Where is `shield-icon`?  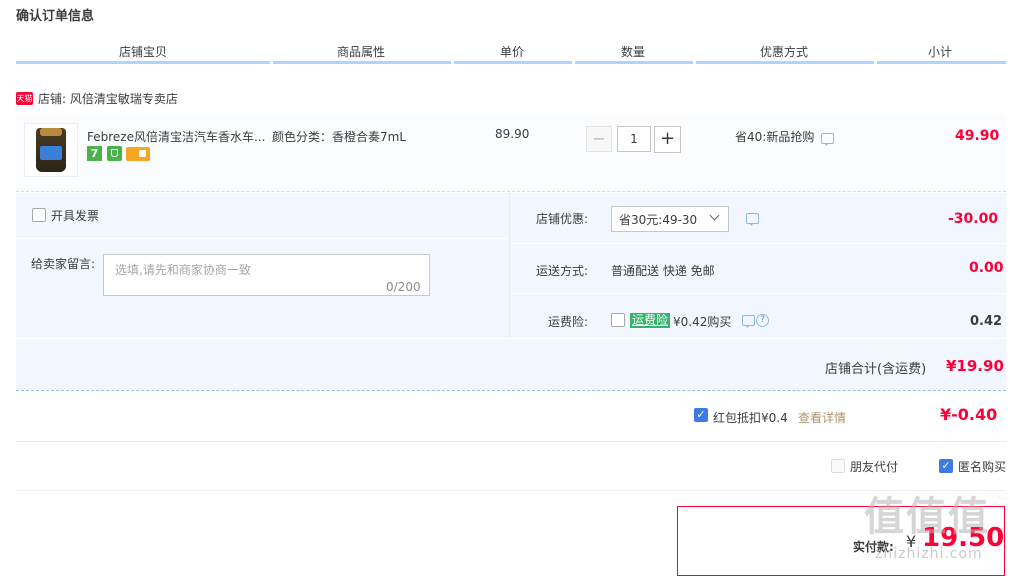
shield-icon is located at coordinates (114, 153).